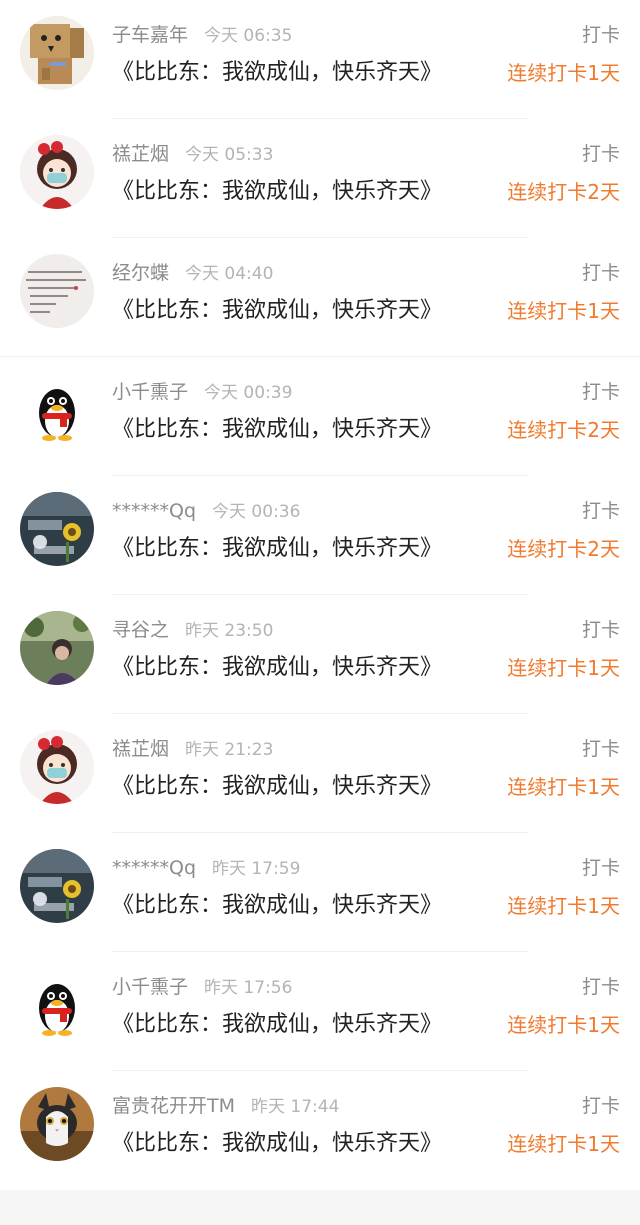  What do you see at coordinates (248, 36) in the screenshot?
I see `timestamp: 今天 06:35` at bounding box center [248, 36].